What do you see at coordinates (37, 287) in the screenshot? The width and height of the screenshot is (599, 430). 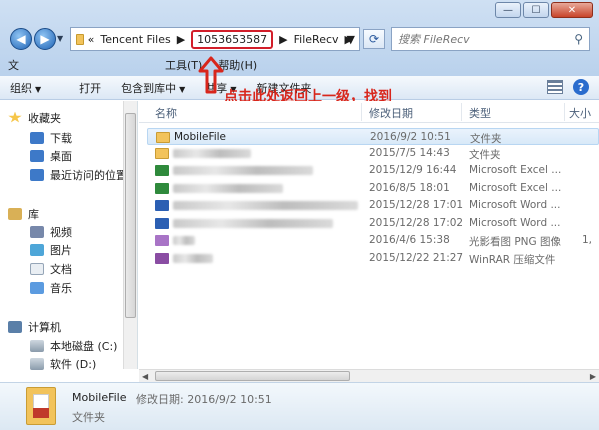 I see `music-icon` at bounding box center [37, 287].